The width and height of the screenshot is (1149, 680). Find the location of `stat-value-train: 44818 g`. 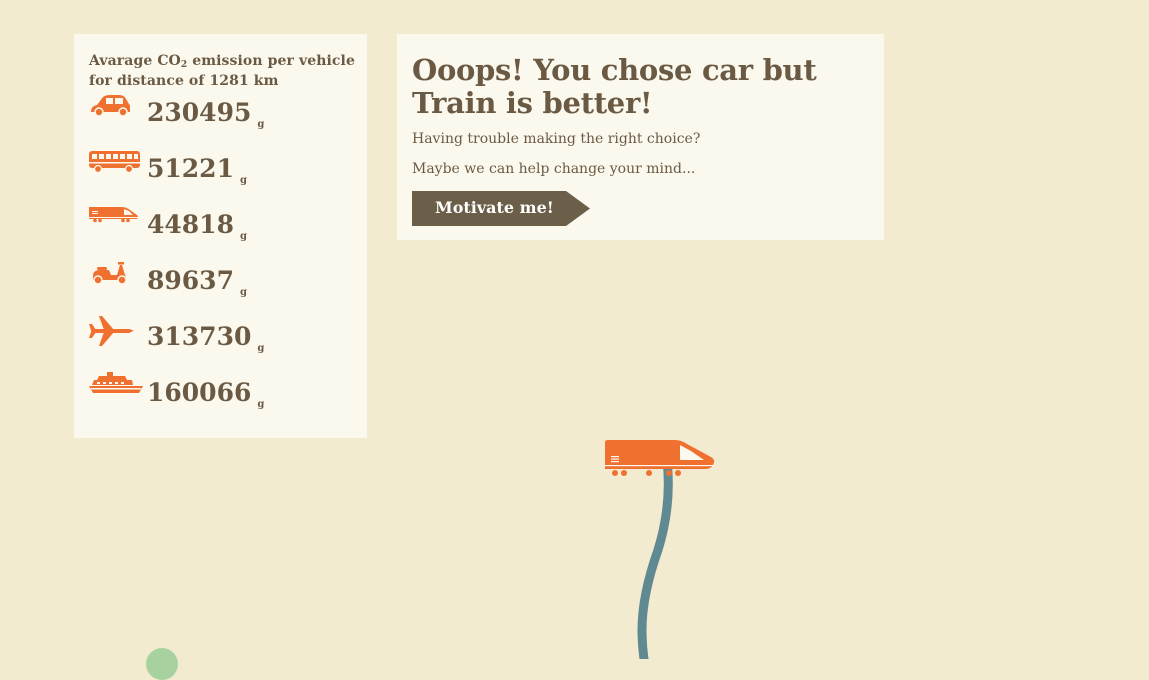

stat-value-train: 44818 g is located at coordinates (197, 226).